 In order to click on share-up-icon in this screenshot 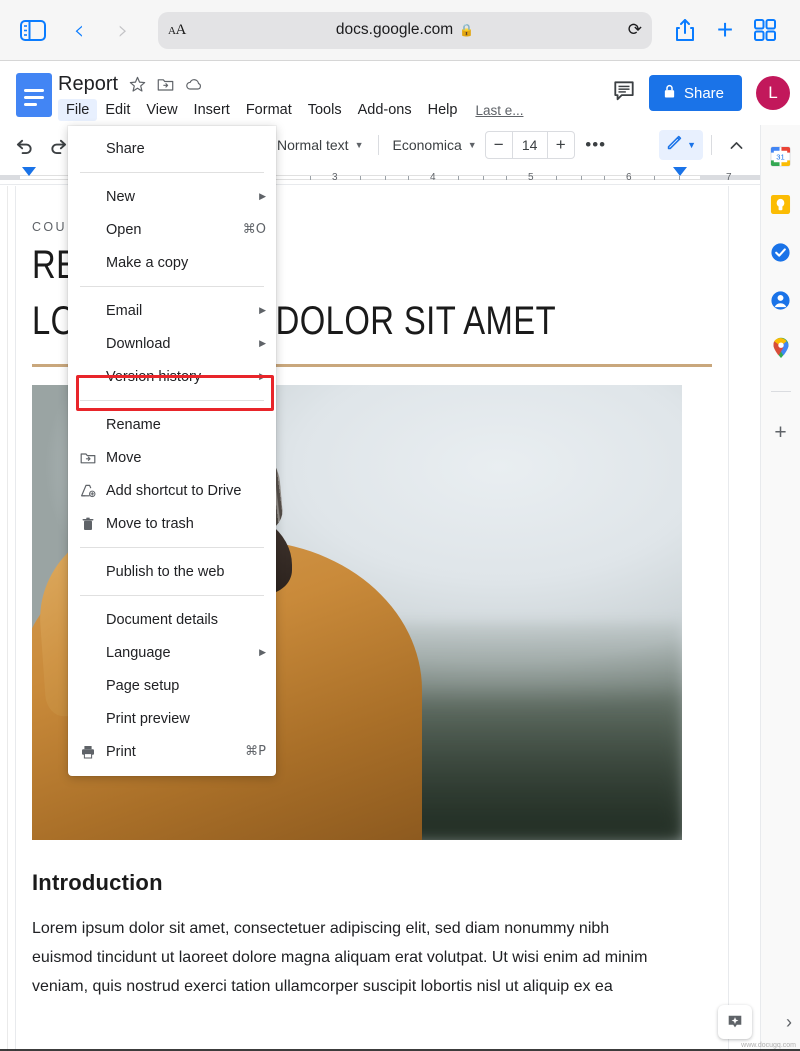, I will do `click(685, 30)`.